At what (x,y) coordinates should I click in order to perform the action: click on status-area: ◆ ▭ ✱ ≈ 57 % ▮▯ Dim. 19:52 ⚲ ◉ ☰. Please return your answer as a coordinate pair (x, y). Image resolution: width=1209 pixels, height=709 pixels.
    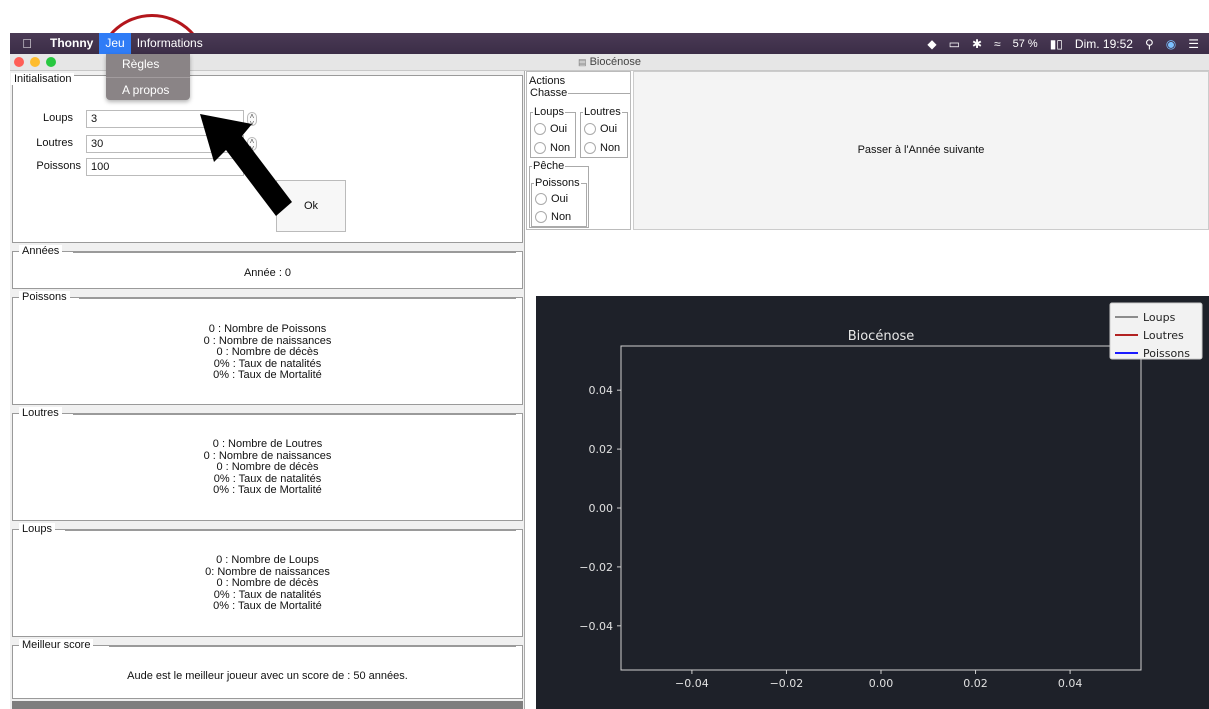
    Looking at the image, I should click on (1068, 44).